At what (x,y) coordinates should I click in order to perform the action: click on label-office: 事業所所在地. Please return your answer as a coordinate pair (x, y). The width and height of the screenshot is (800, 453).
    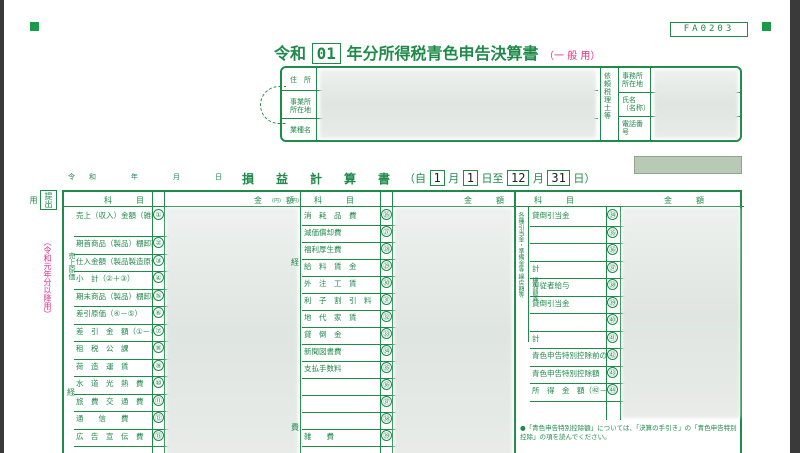
    Looking at the image, I should click on (300, 106).